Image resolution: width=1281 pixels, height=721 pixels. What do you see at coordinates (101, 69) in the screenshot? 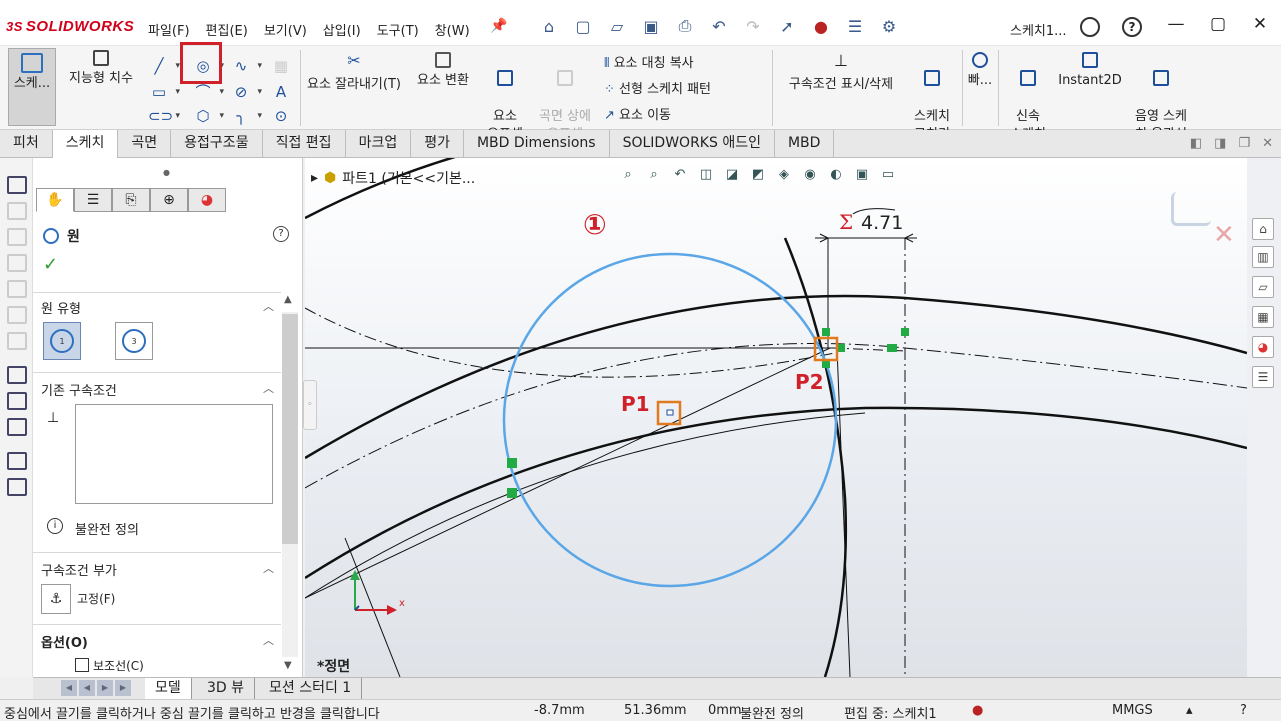
I see `smart-dimension-button: 지능형 치수` at bounding box center [101, 69].